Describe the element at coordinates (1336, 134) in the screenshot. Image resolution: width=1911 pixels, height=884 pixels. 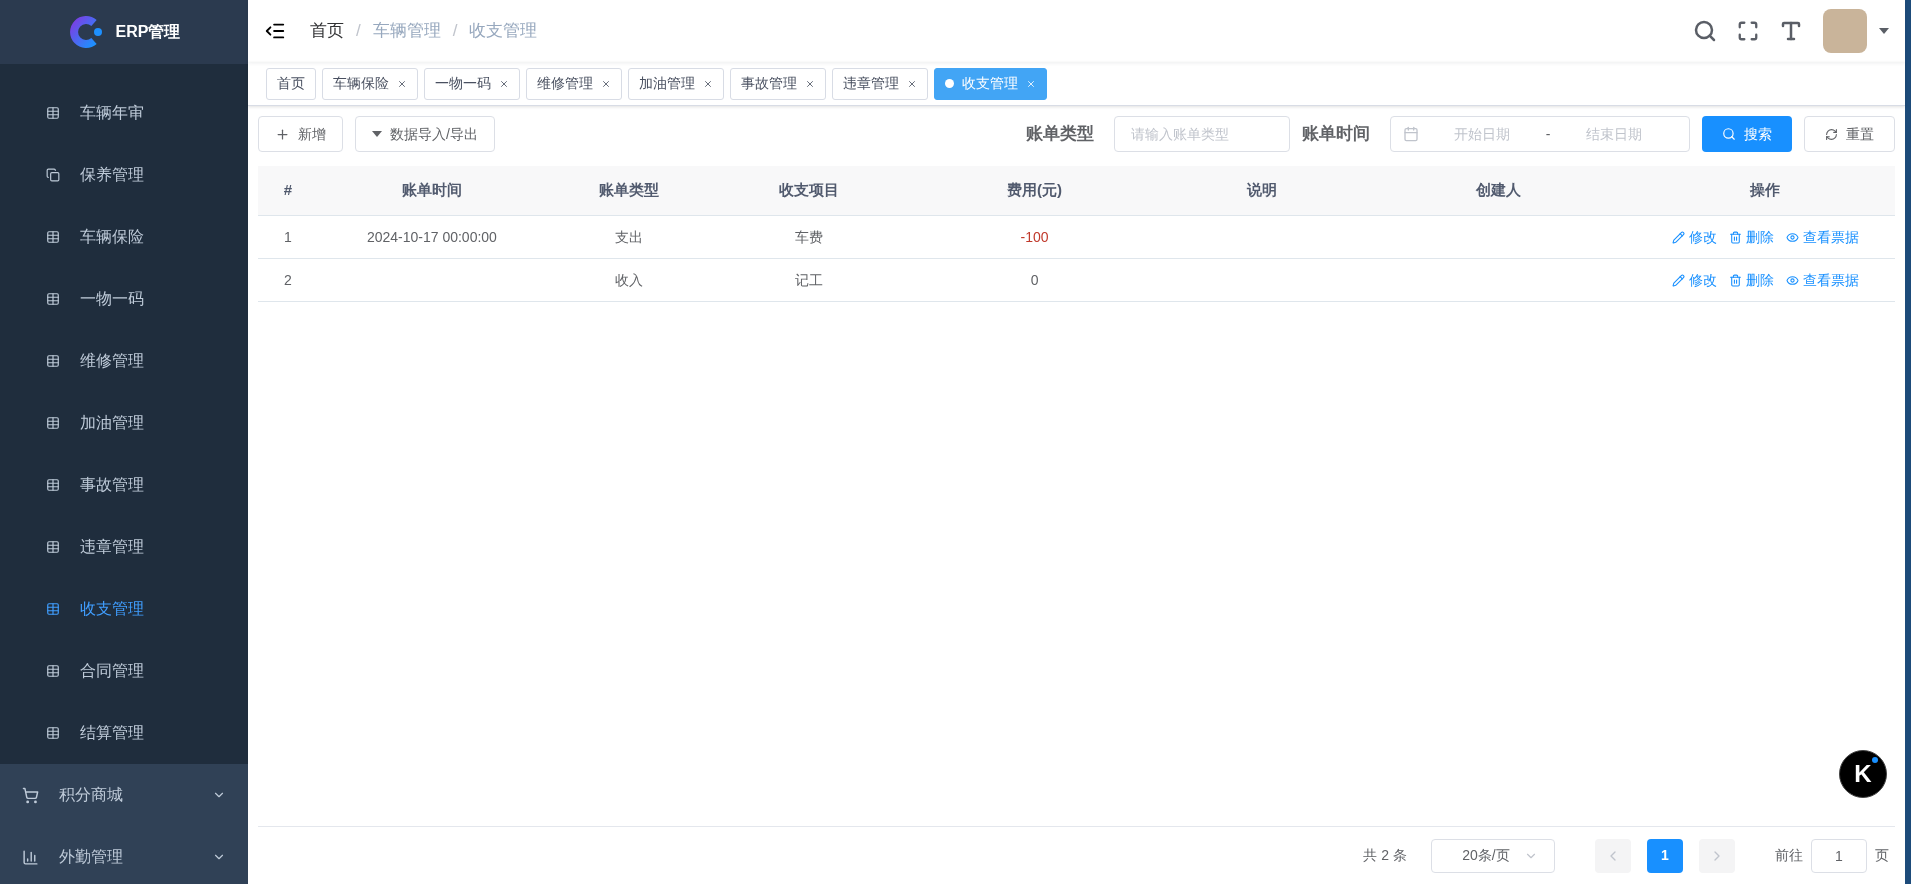
I see `field-label: 账单时间` at that location.